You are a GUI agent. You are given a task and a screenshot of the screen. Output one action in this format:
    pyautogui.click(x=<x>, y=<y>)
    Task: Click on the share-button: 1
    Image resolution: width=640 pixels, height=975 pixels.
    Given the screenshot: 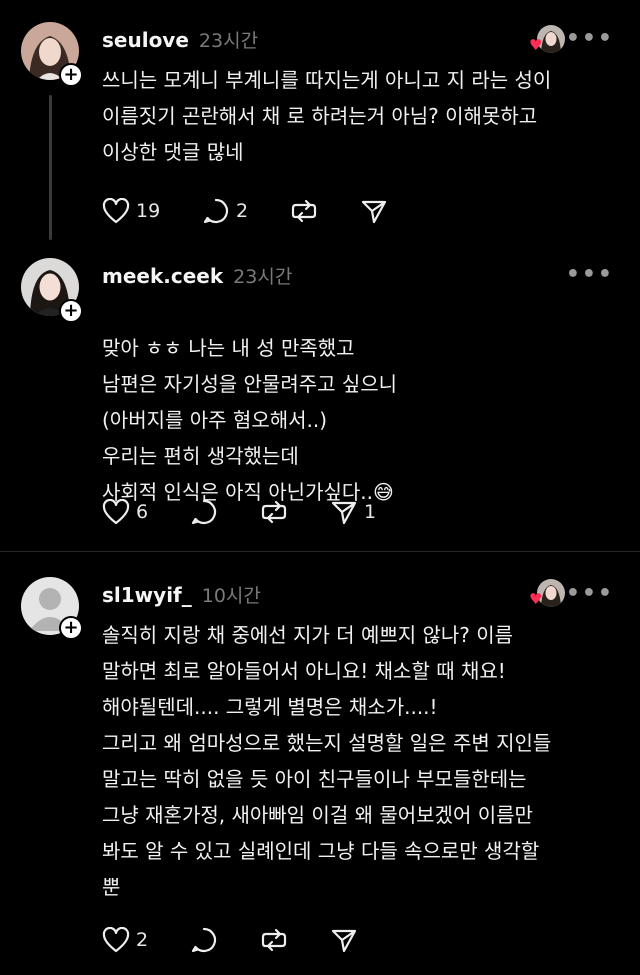 What is the action you would take?
    pyautogui.click(x=353, y=512)
    